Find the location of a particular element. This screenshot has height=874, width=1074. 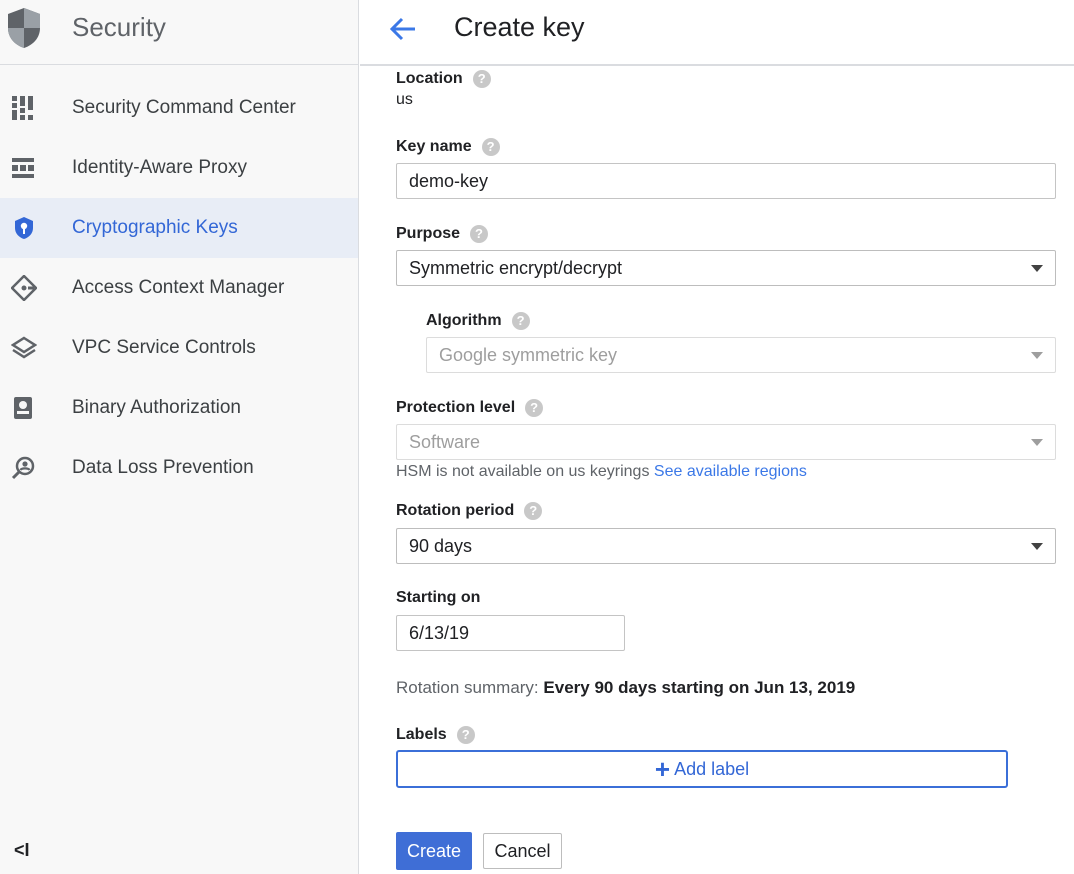

location-label: Location ? is located at coordinates (443, 79).